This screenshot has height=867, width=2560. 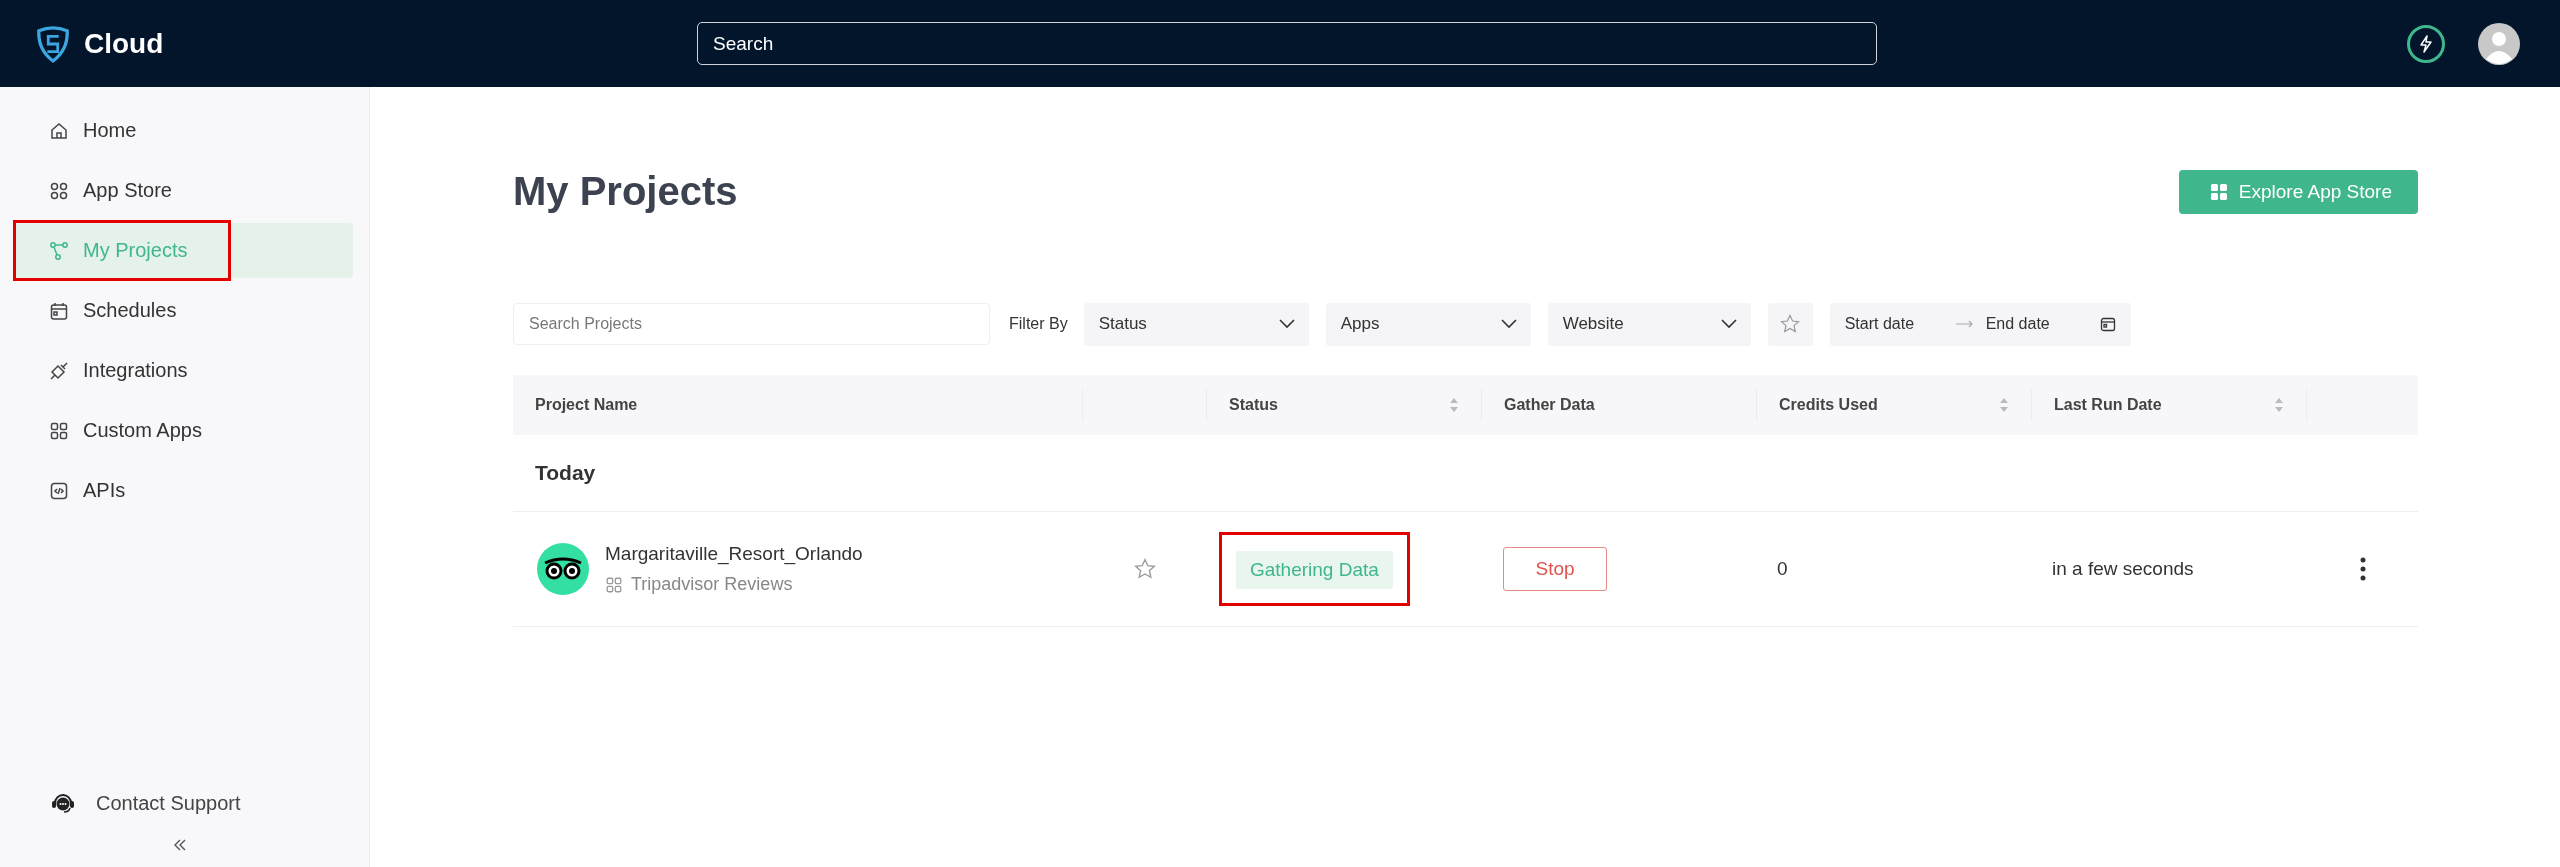 I want to click on nodes-icon, so click(x=59, y=250).